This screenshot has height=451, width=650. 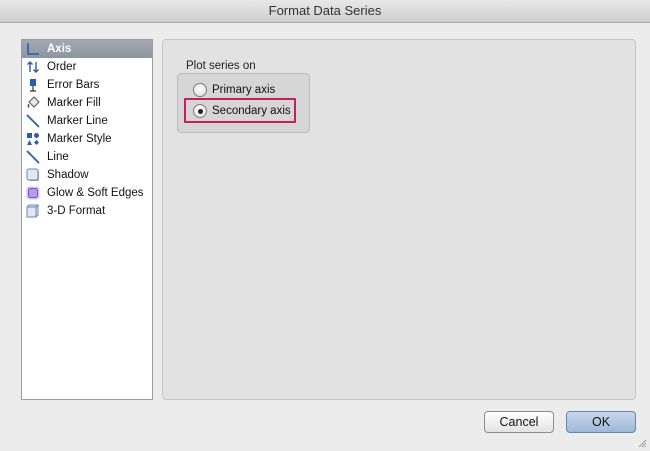 What do you see at coordinates (240, 110) in the screenshot?
I see `annotation-highlight-box` at bounding box center [240, 110].